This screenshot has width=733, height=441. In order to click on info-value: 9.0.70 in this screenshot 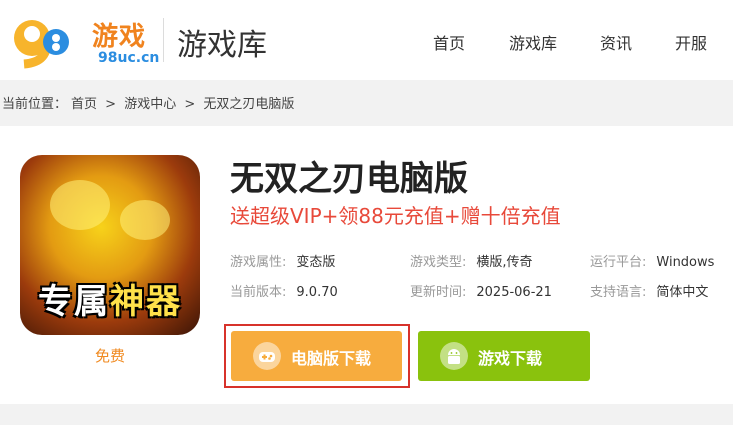, I will do `click(317, 292)`.